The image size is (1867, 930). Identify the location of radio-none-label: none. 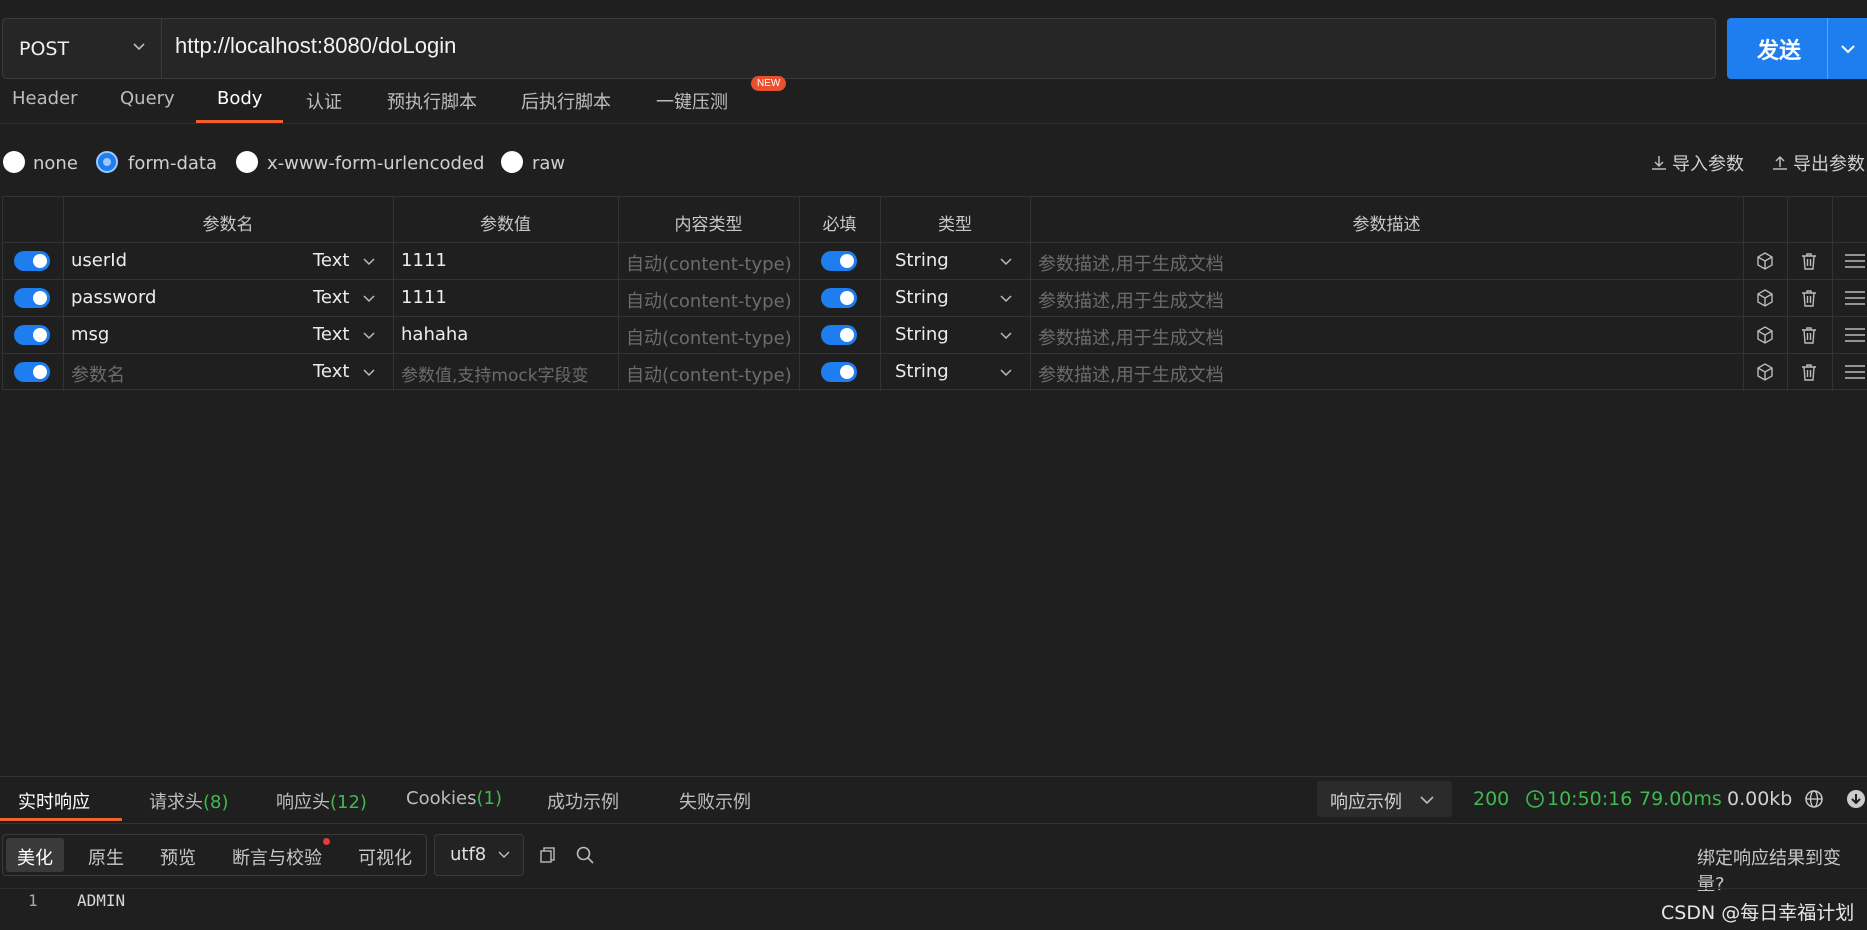
(55, 163).